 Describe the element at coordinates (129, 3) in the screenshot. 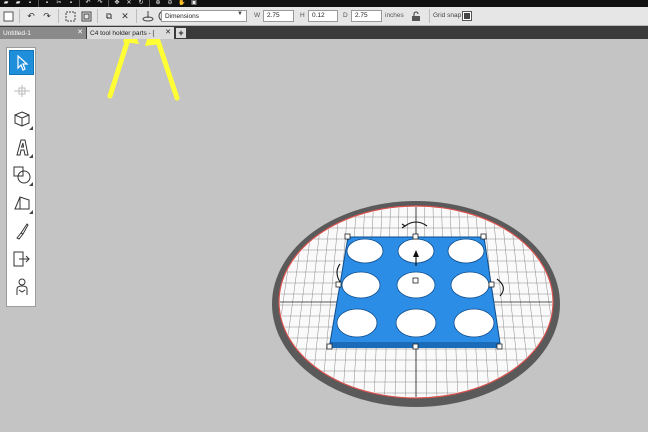

I see `move-icon: ✕` at that location.